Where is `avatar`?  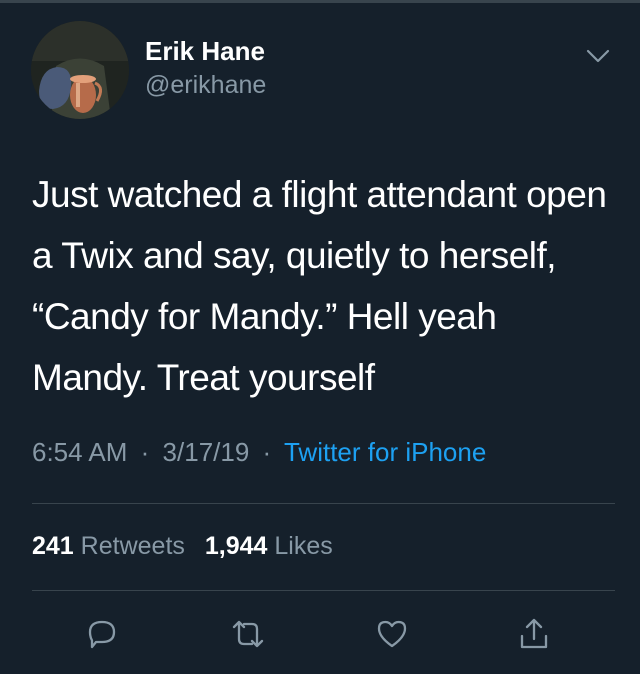 avatar is located at coordinates (80, 70).